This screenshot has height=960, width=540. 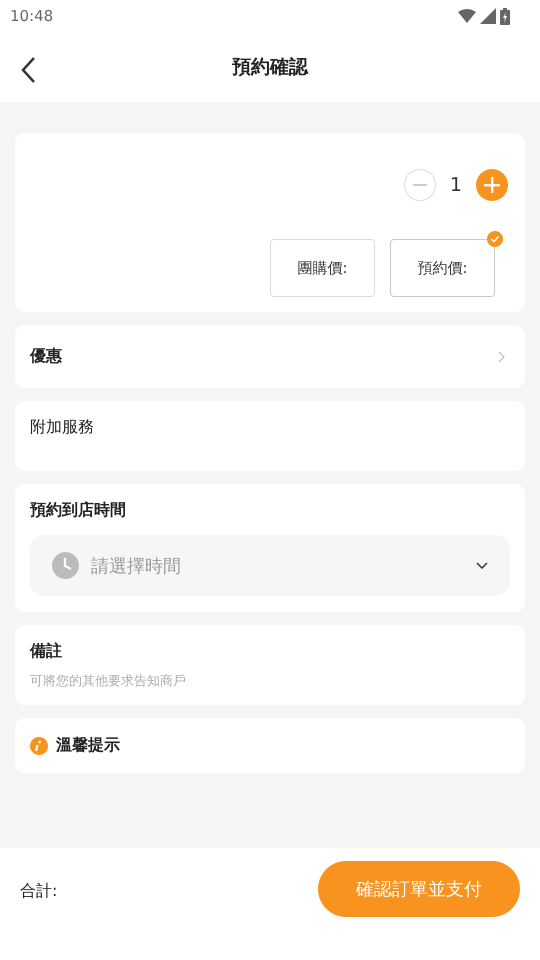 I want to click on minus-icon, so click(x=419, y=185).